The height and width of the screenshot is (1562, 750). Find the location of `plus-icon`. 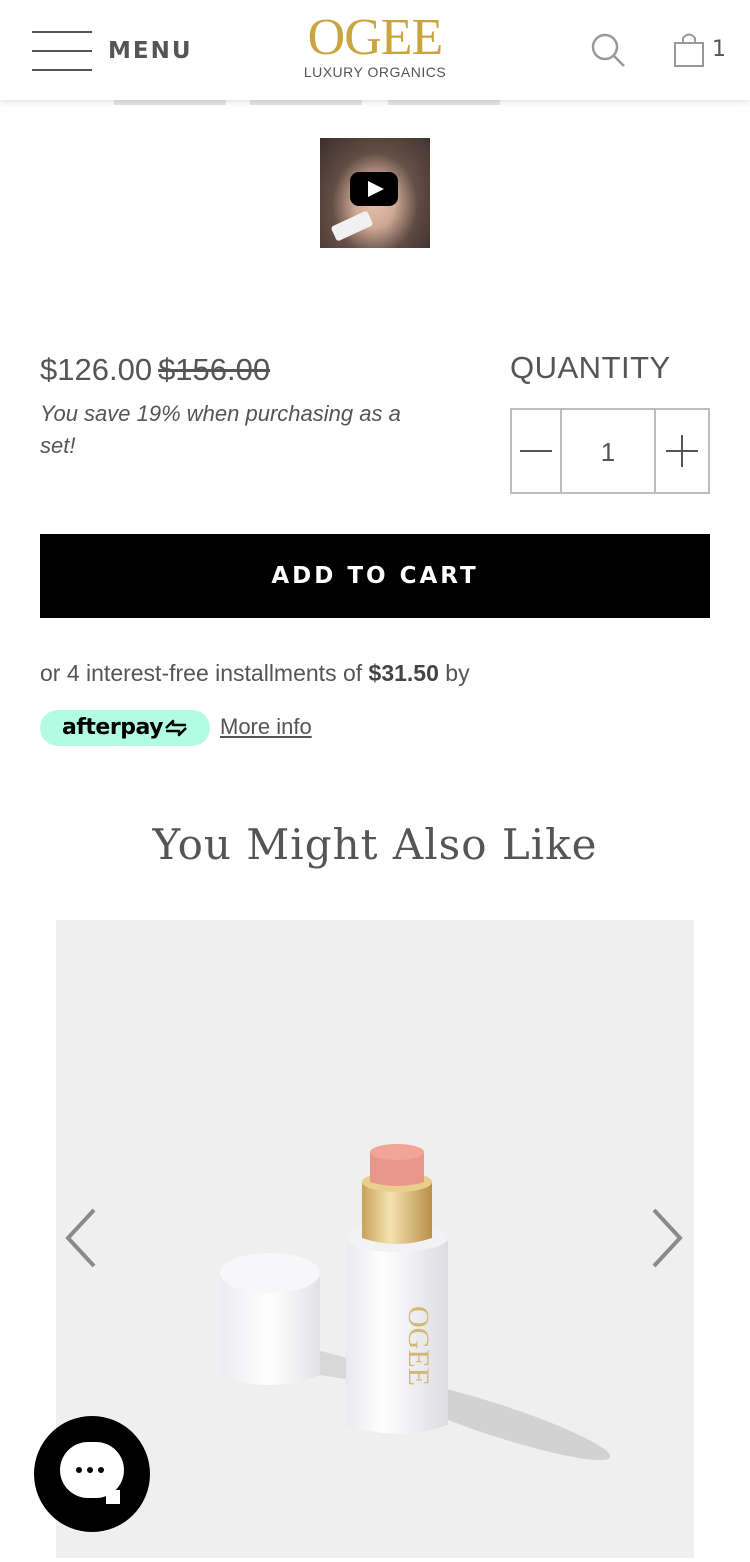

plus-icon is located at coordinates (682, 451).